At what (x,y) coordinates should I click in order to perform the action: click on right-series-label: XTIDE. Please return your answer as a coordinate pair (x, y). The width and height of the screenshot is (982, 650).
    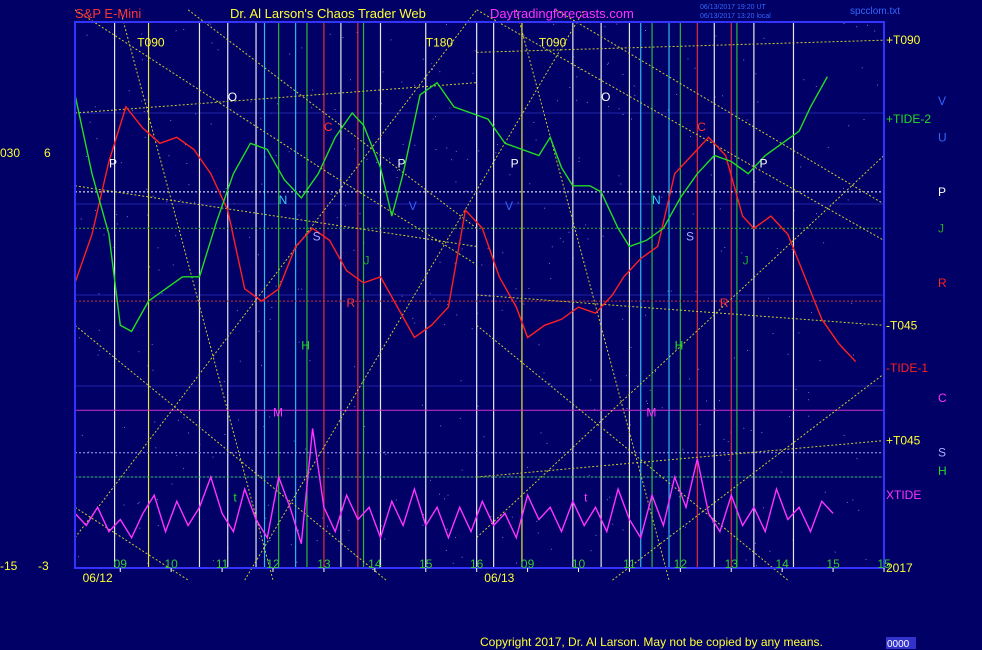
    Looking at the image, I should click on (903, 495).